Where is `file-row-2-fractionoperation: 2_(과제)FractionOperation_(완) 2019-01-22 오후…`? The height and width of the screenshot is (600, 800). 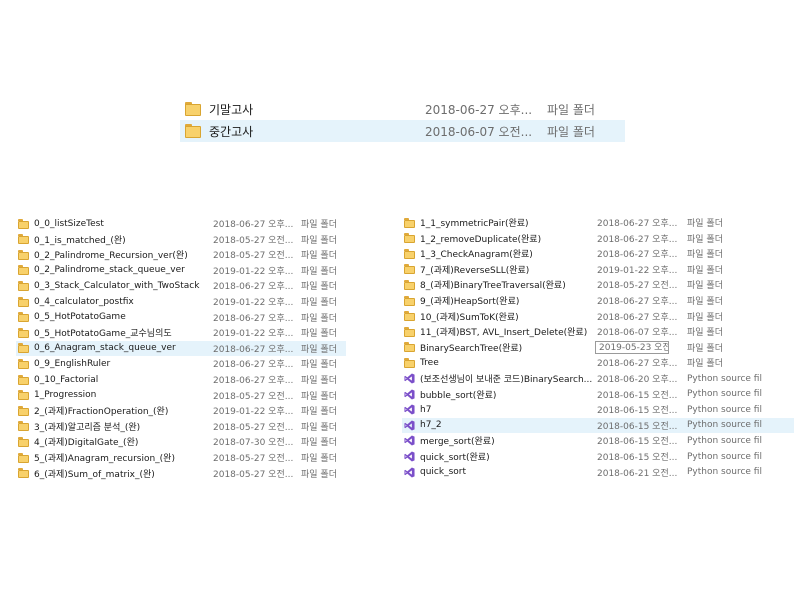
file-row-2-fractionoperation: 2_(과제)FractionOperation_(완) 2019-01-22 오후… is located at coordinates (181, 410).